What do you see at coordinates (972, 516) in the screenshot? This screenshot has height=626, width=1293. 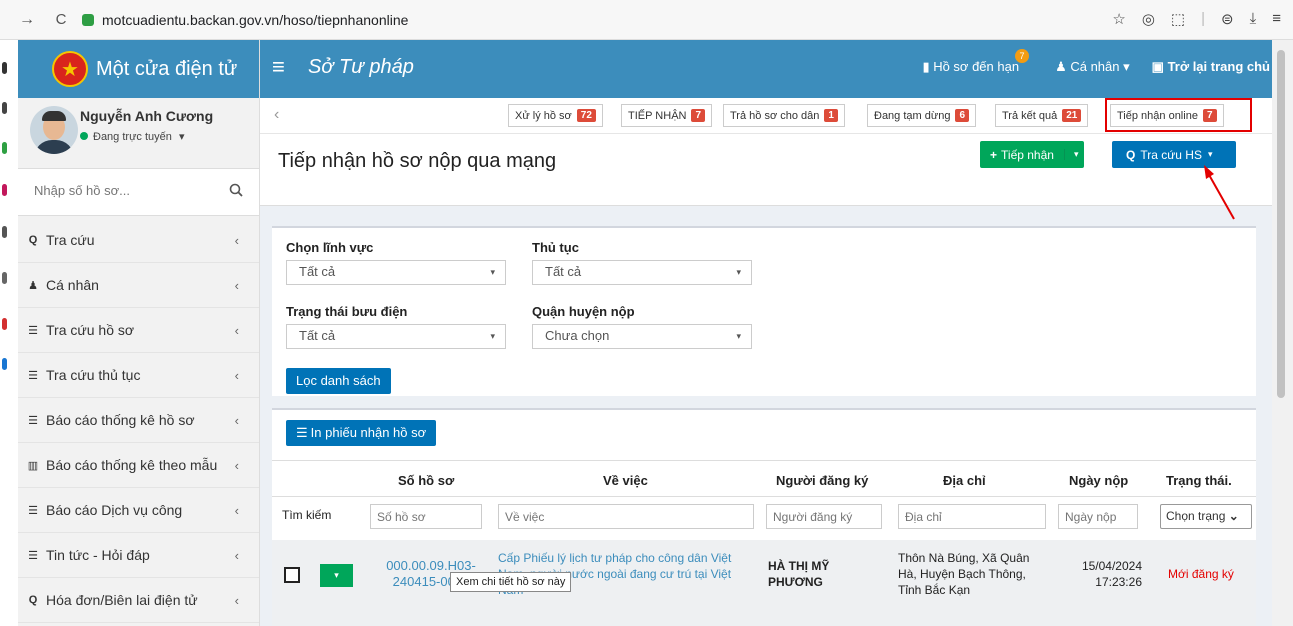 I see `address-filter-input` at bounding box center [972, 516].